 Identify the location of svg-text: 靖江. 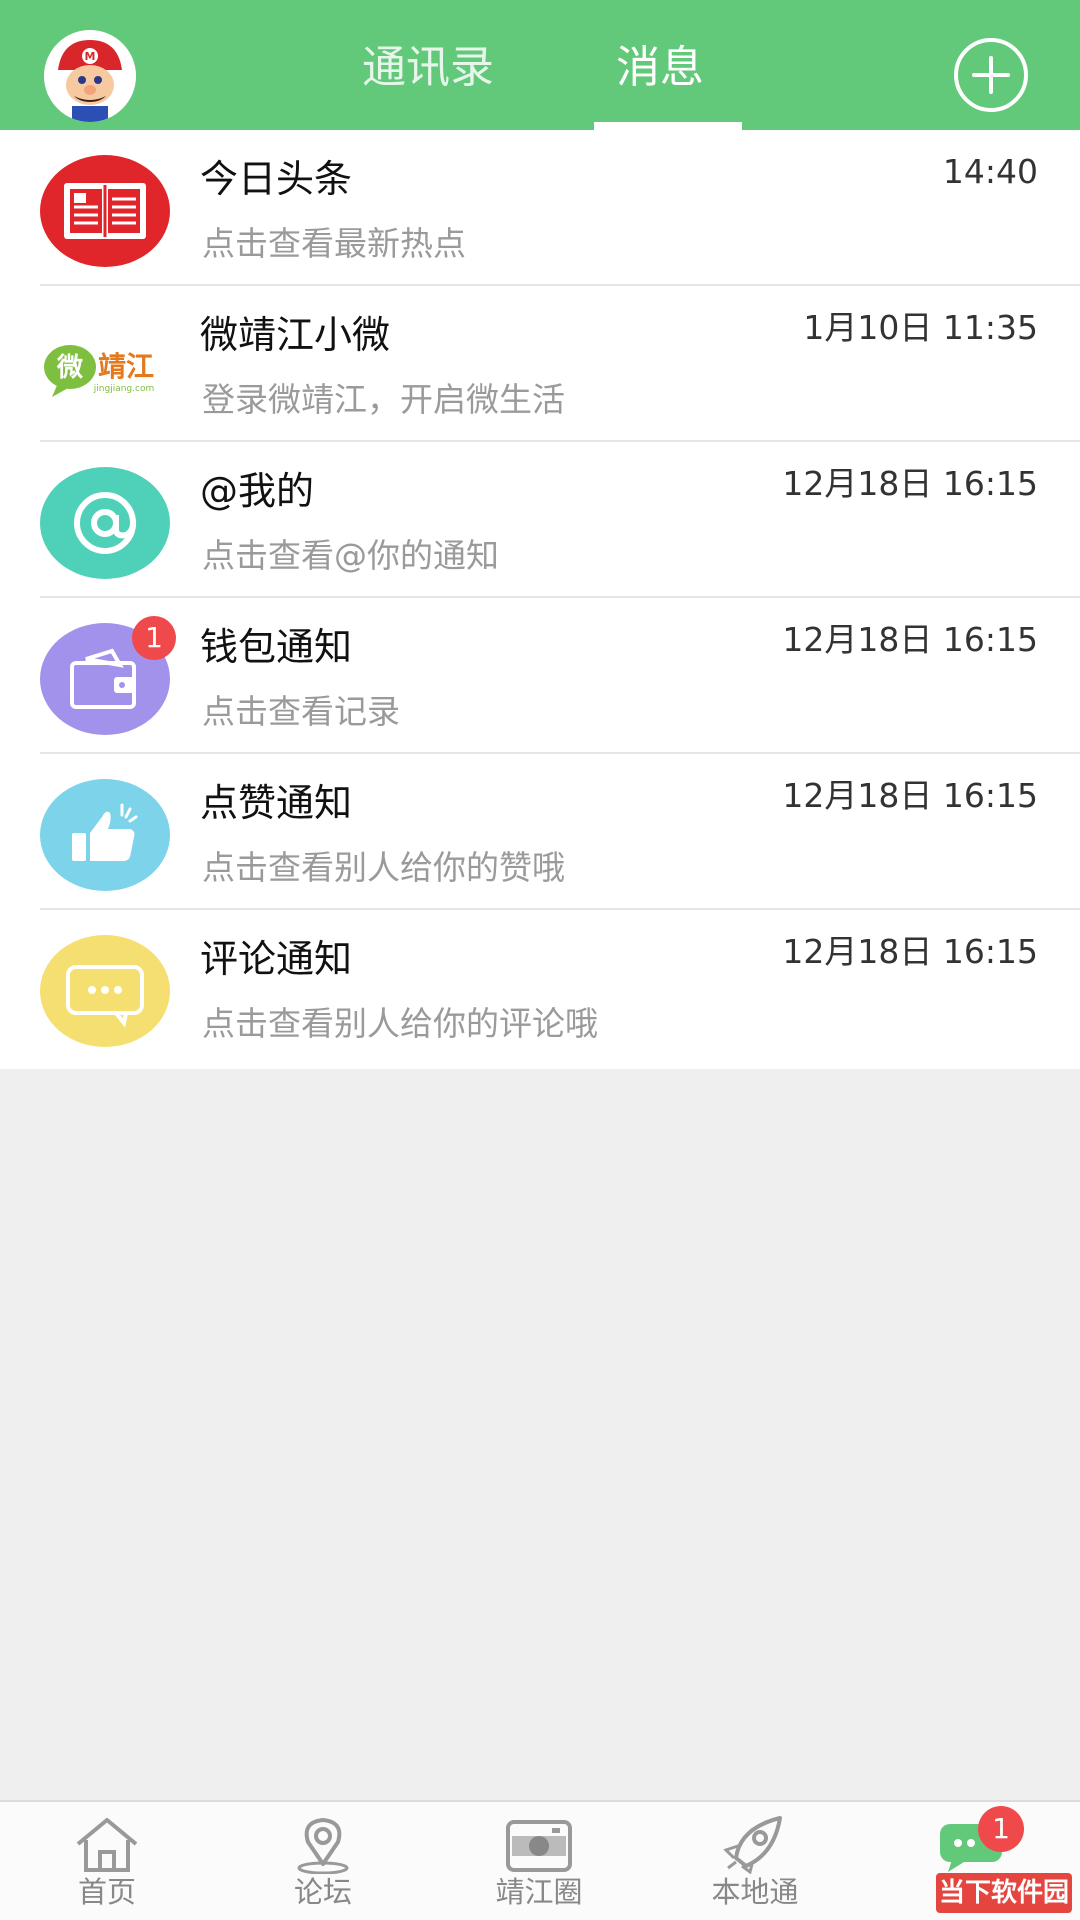
(126, 366).